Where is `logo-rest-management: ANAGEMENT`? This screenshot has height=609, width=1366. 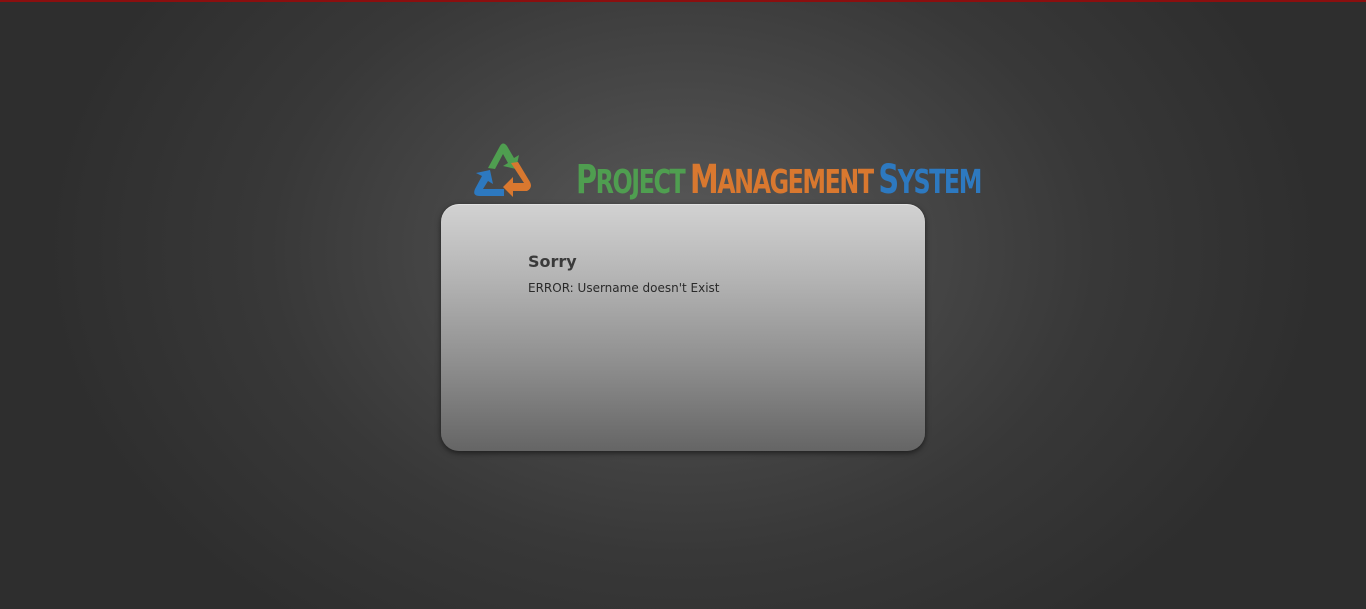 logo-rest-management: ANAGEMENT is located at coordinates (795, 181).